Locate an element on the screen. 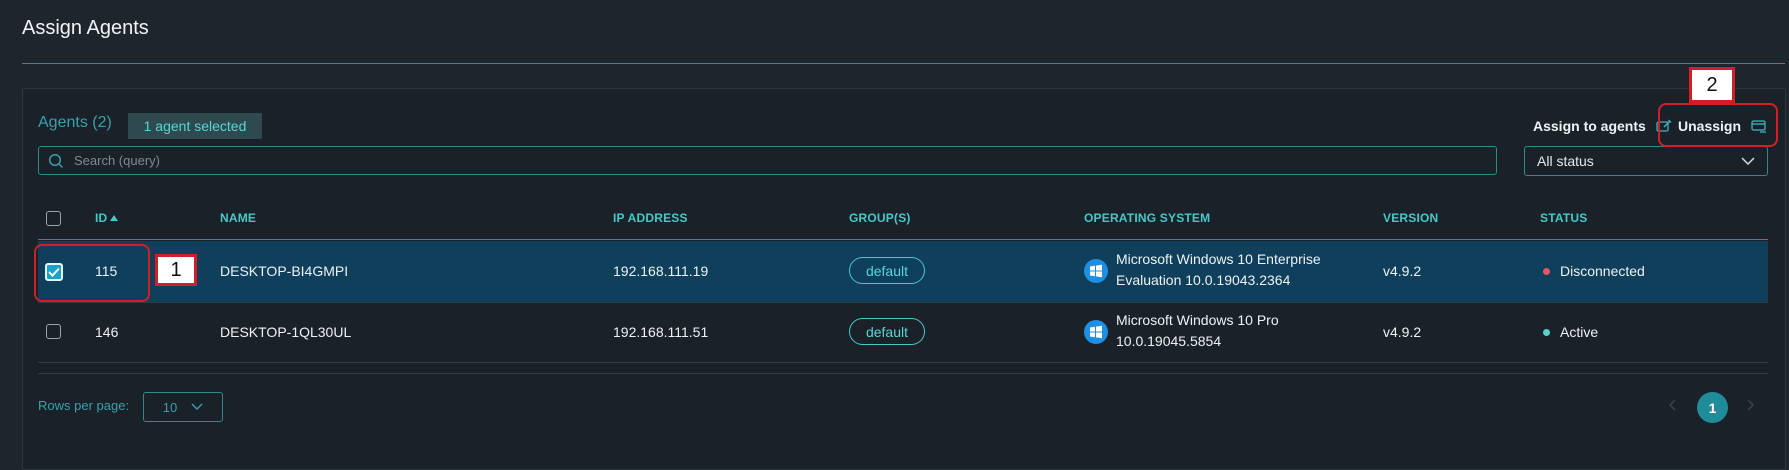 This screenshot has width=1789, height=470. row-name: DESKTOP-BI4GMPI is located at coordinates (284, 271).